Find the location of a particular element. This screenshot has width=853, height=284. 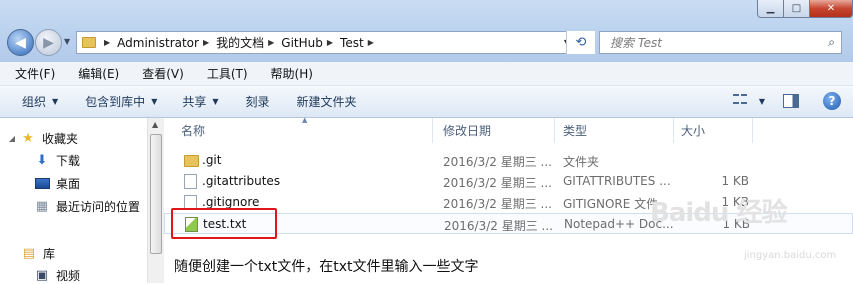

preview-pane-icon is located at coordinates (791, 101).